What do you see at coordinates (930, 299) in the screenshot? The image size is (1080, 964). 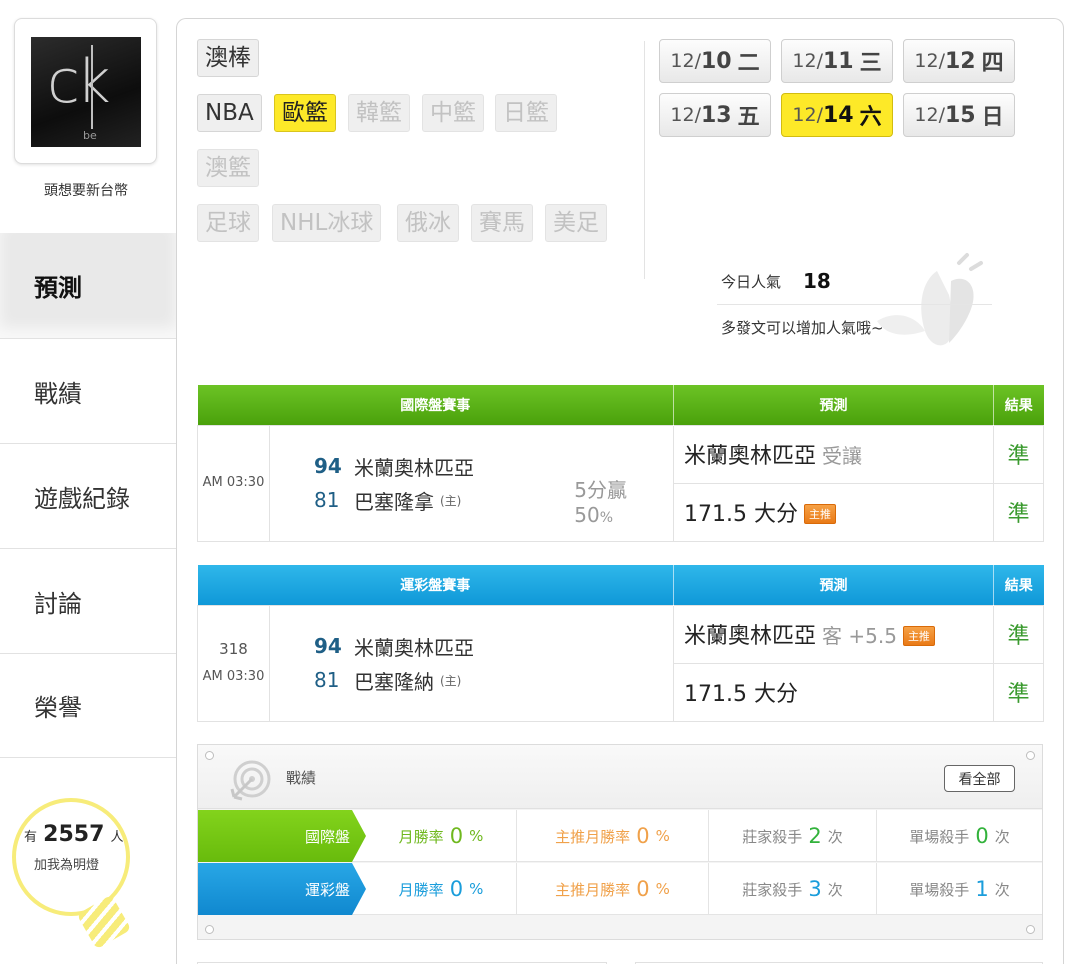 I see `butterfly-icon` at bounding box center [930, 299].